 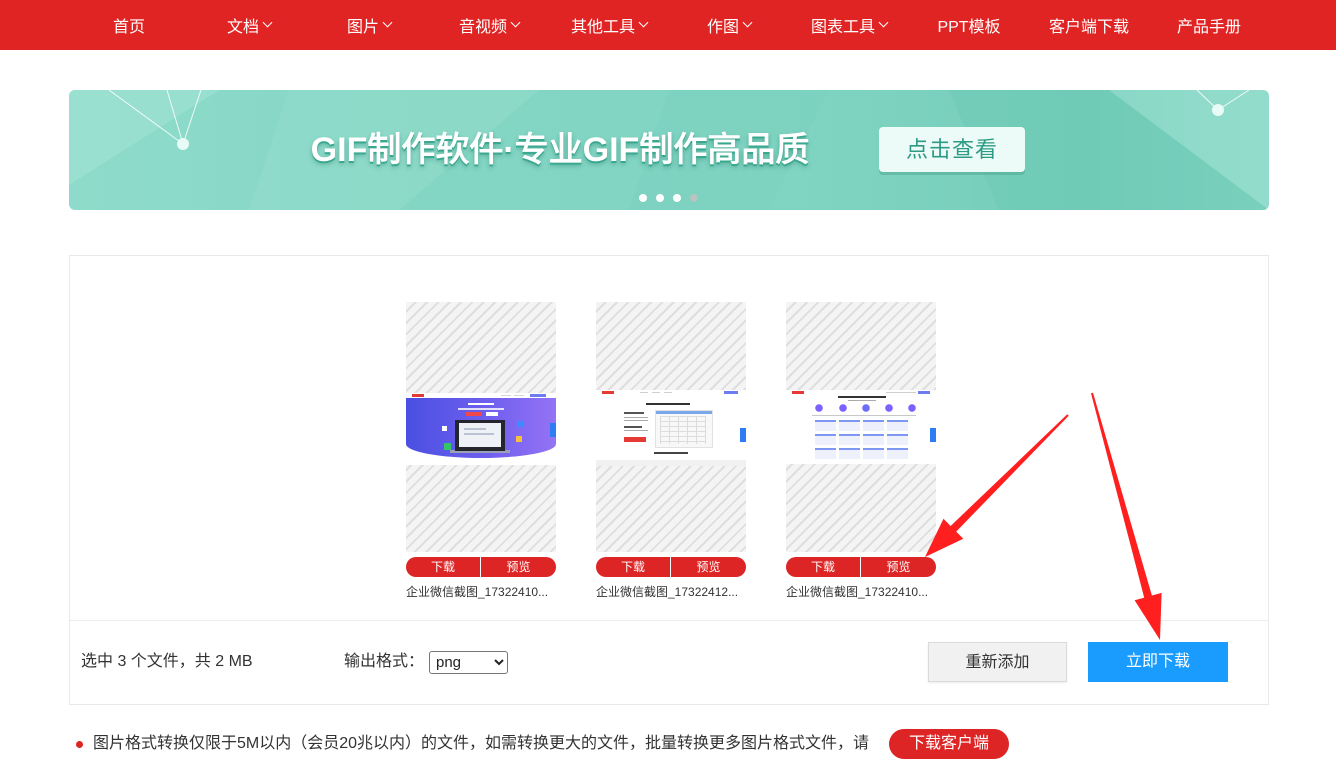 I want to click on nav-item-label: 音视频, so click(x=482, y=27).